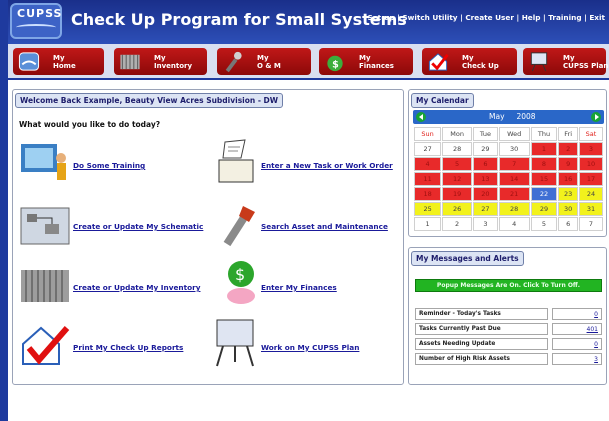 This screenshot has height=421, width=609. I want to click on enter-my-finances-link: Enter My Finances, so click(299, 287).